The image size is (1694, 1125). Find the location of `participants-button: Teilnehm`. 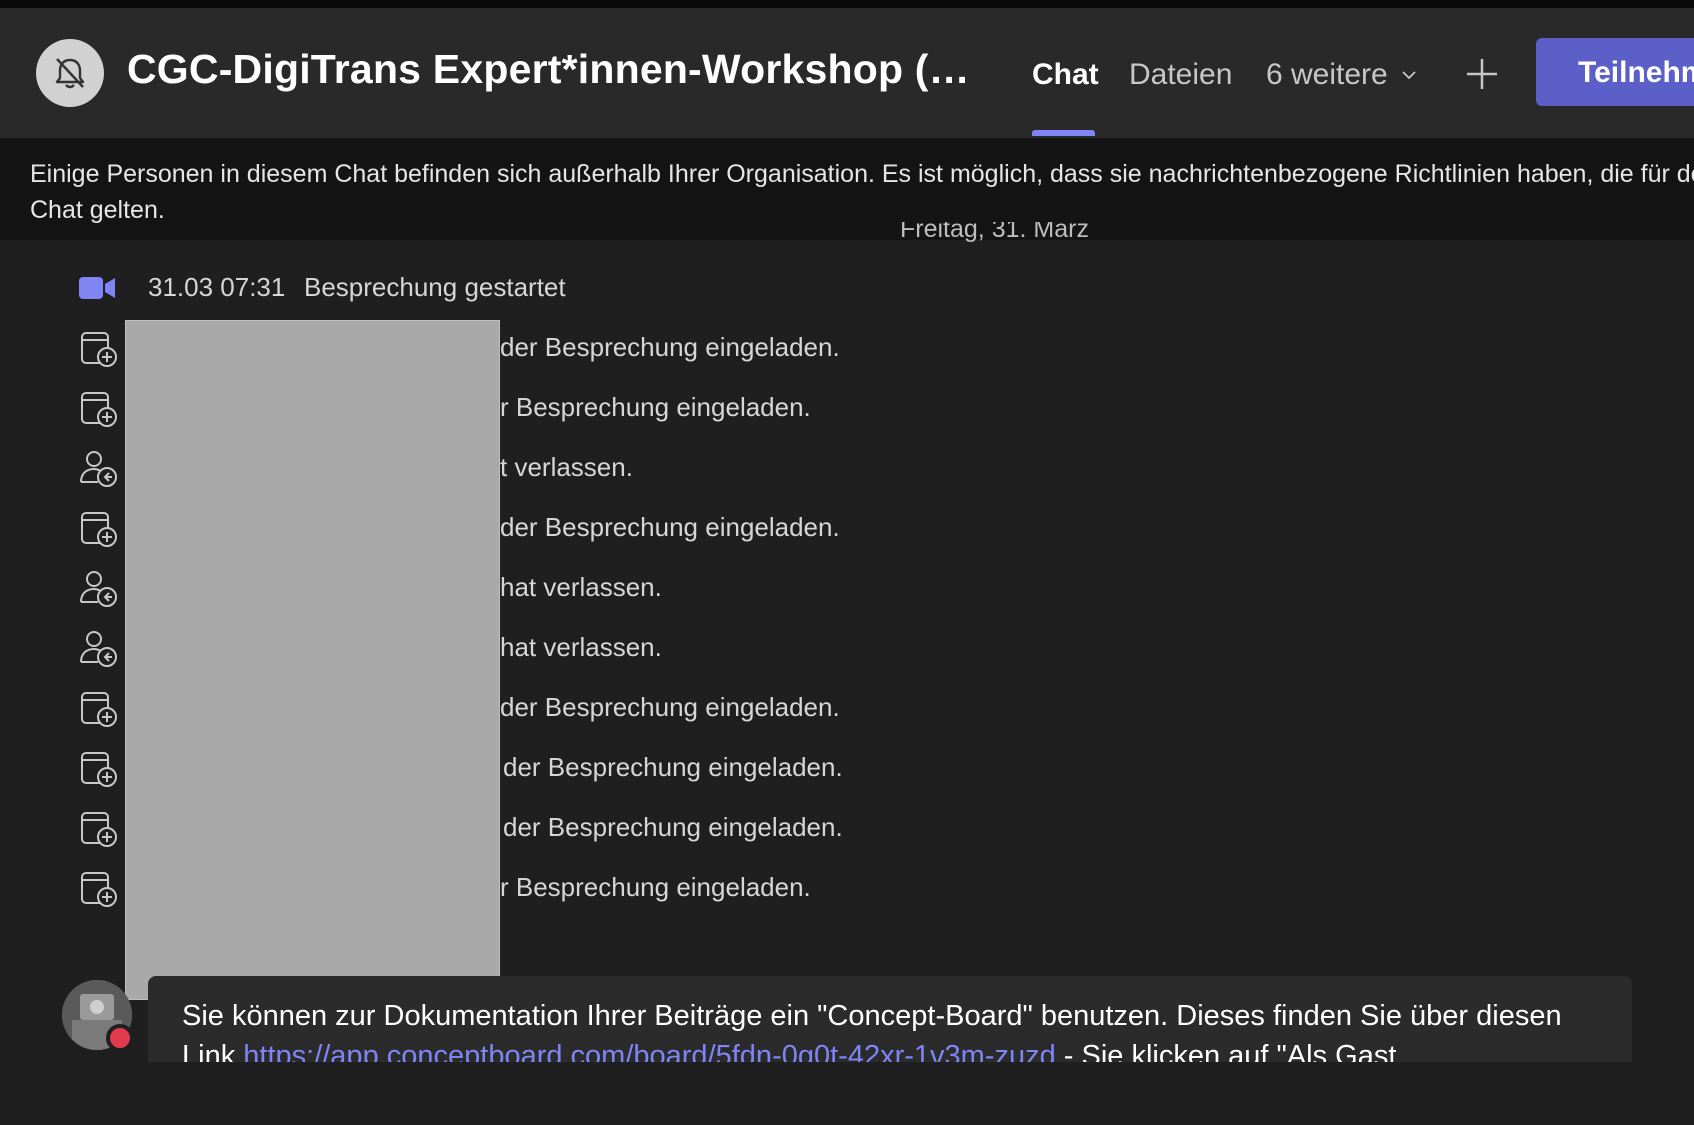

participants-button: Teilnehm is located at coordinates (1615, 72).